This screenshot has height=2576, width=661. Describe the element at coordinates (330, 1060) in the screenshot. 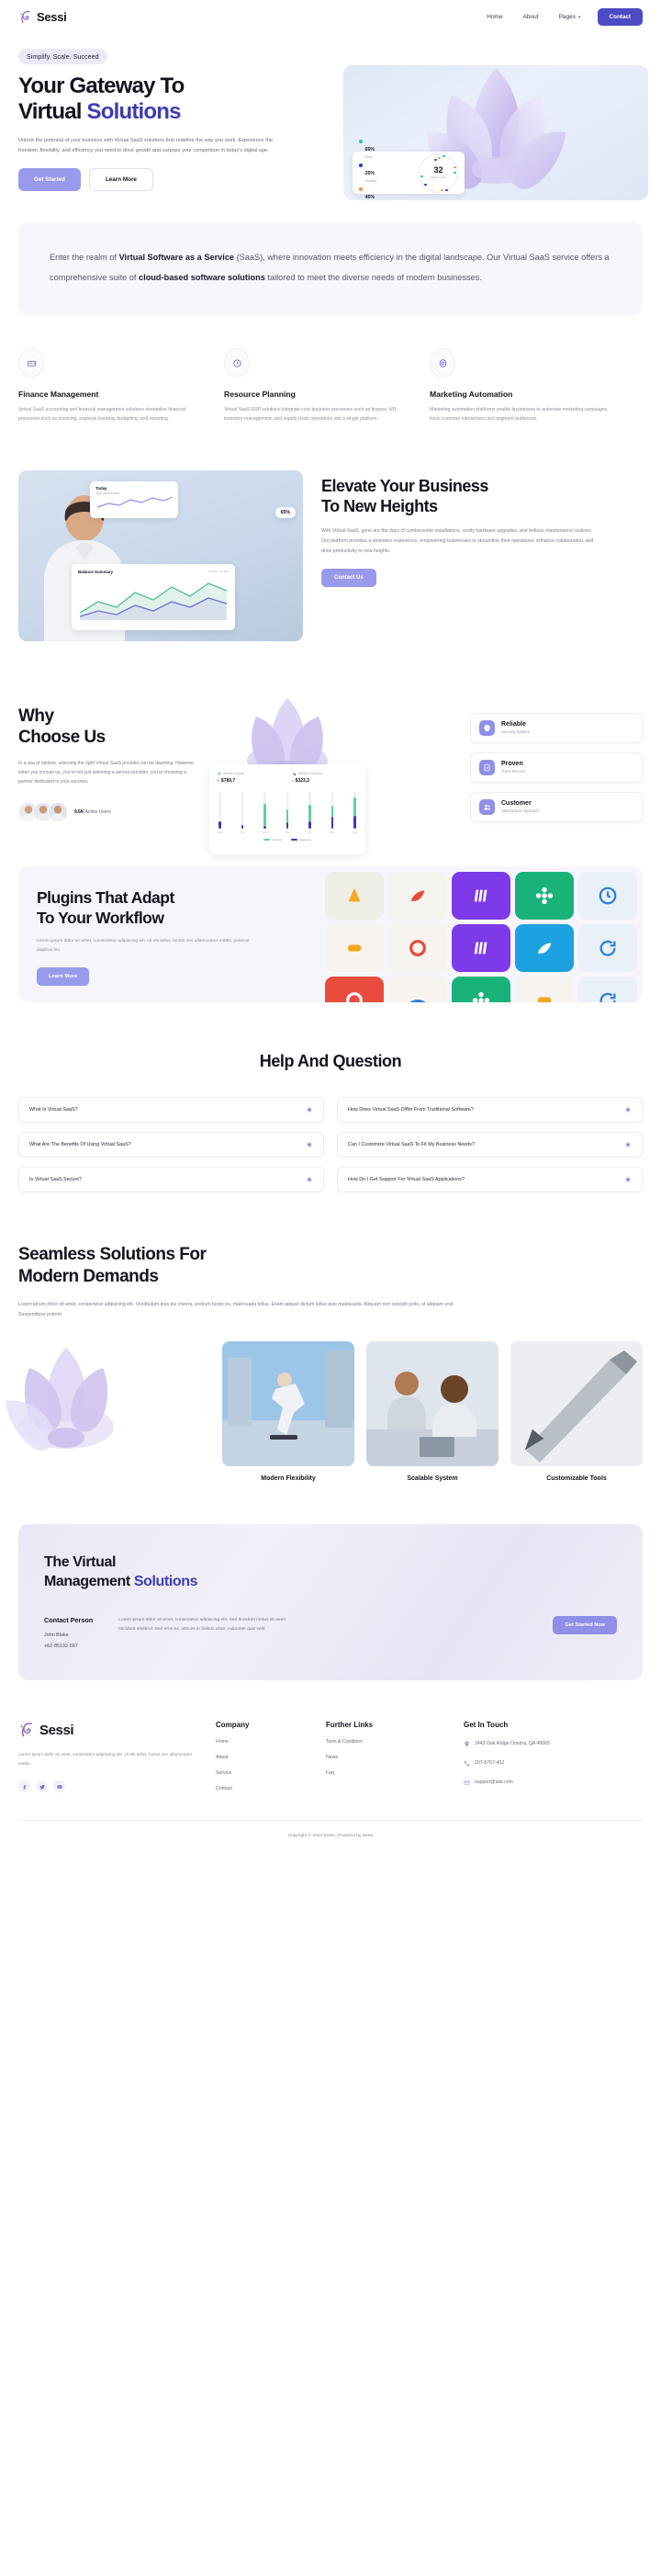

I see `faq-heading: Help And Question` at that location.